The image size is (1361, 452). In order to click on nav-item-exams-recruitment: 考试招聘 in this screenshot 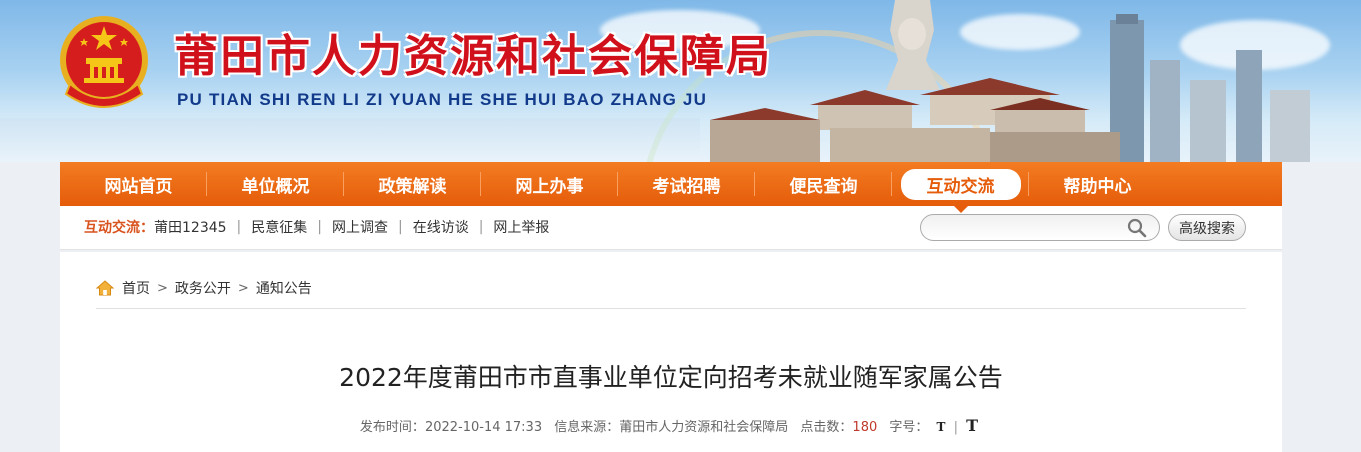, I will do `click(686, 184)`.